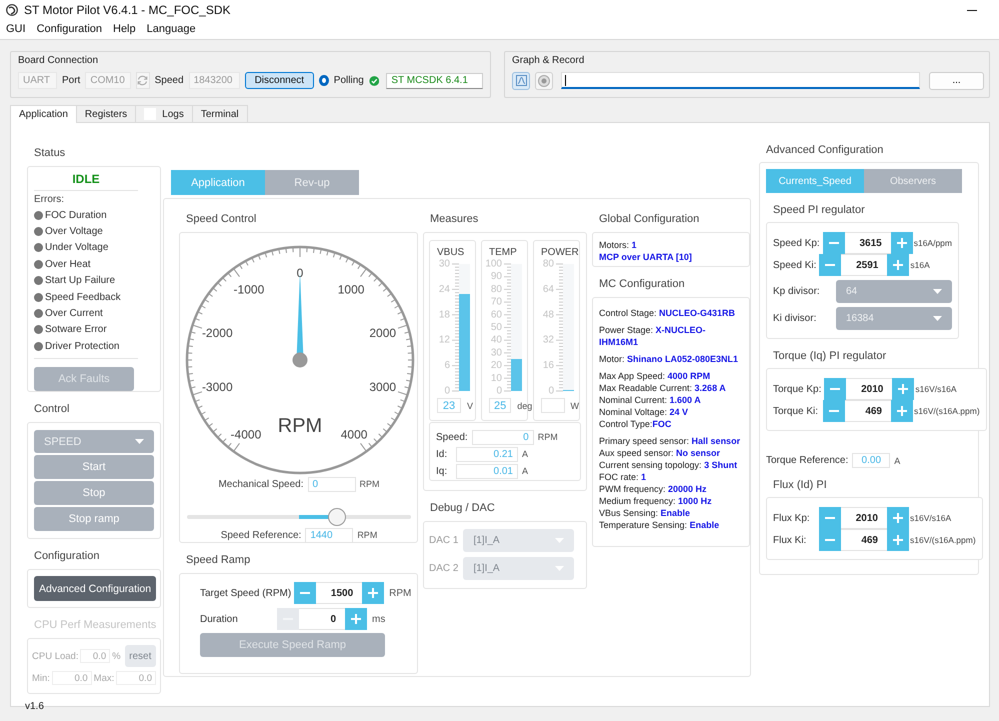  What do you see at coordinates (95, 588) in the screenshot?
I see `advanced-configuration-button: Advanced Configuration` at bounding box center [95, 588].